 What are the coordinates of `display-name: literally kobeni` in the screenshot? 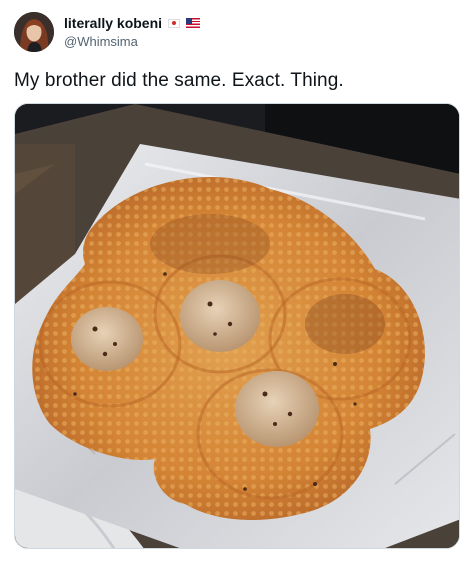 It's located at (113, 23).